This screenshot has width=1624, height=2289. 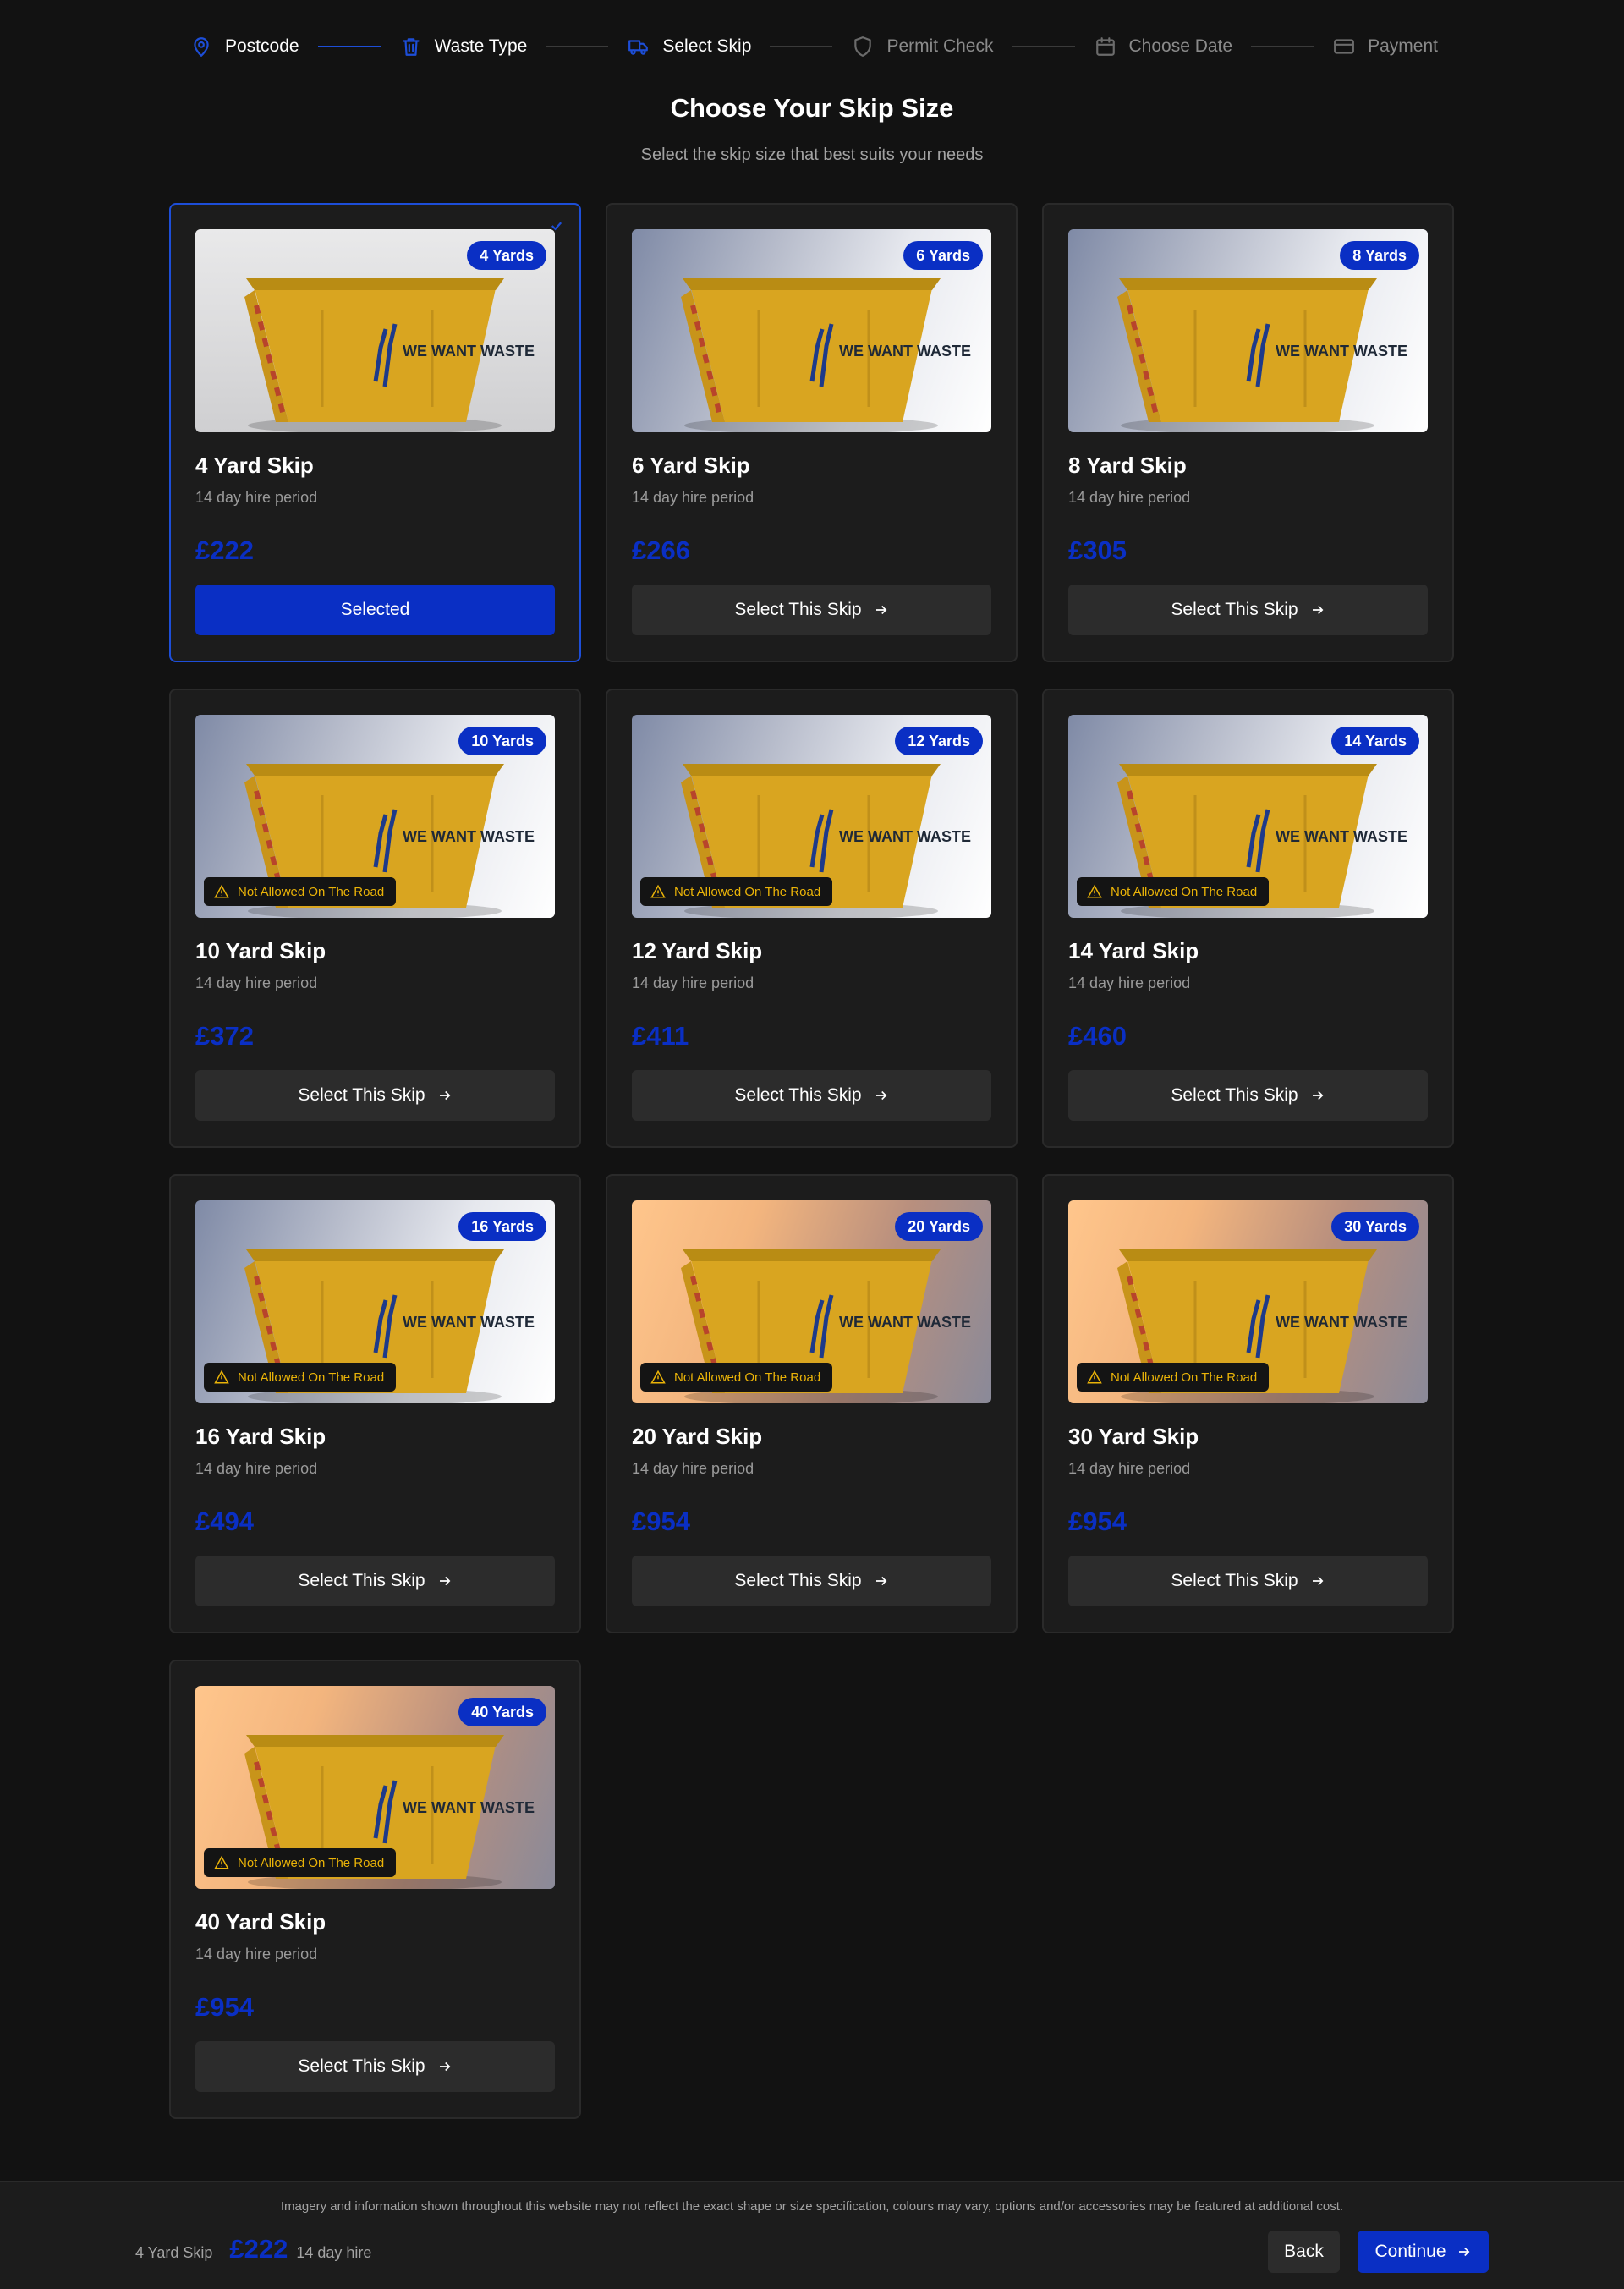 What do you see at coordinates (174, 2252) in the screenshot?
I see `summary-skip-name: 4 Yard Skip` at bounding box center [174, 2252].